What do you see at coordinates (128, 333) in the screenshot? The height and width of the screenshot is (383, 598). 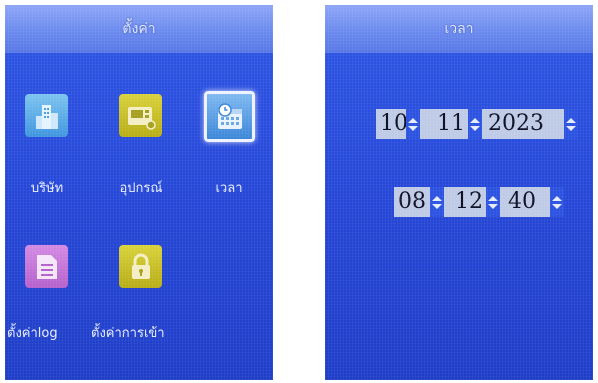 I see `access-settings-label: ตั้งค่าการเข้า` at bounding box center [128, 333].